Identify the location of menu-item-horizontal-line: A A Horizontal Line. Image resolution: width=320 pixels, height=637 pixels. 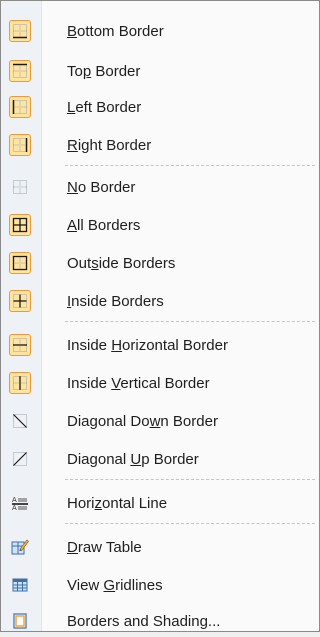
(160, 503).